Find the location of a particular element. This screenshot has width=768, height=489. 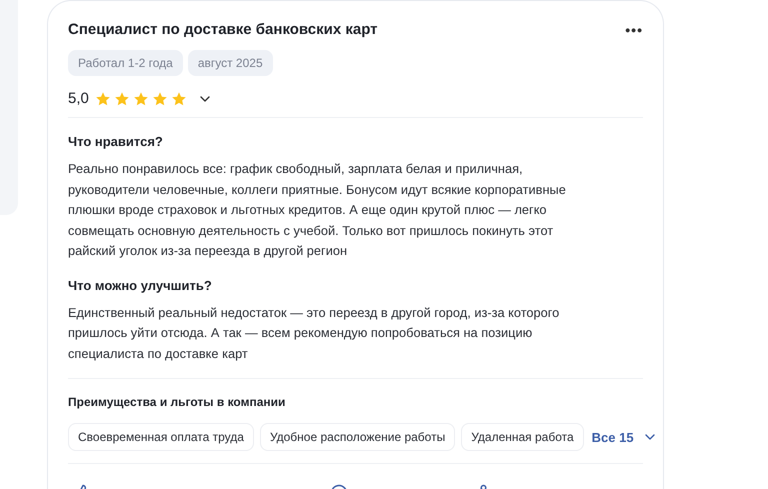

section-heading: Что можно улучшить? is located at coordinates (140, 285).